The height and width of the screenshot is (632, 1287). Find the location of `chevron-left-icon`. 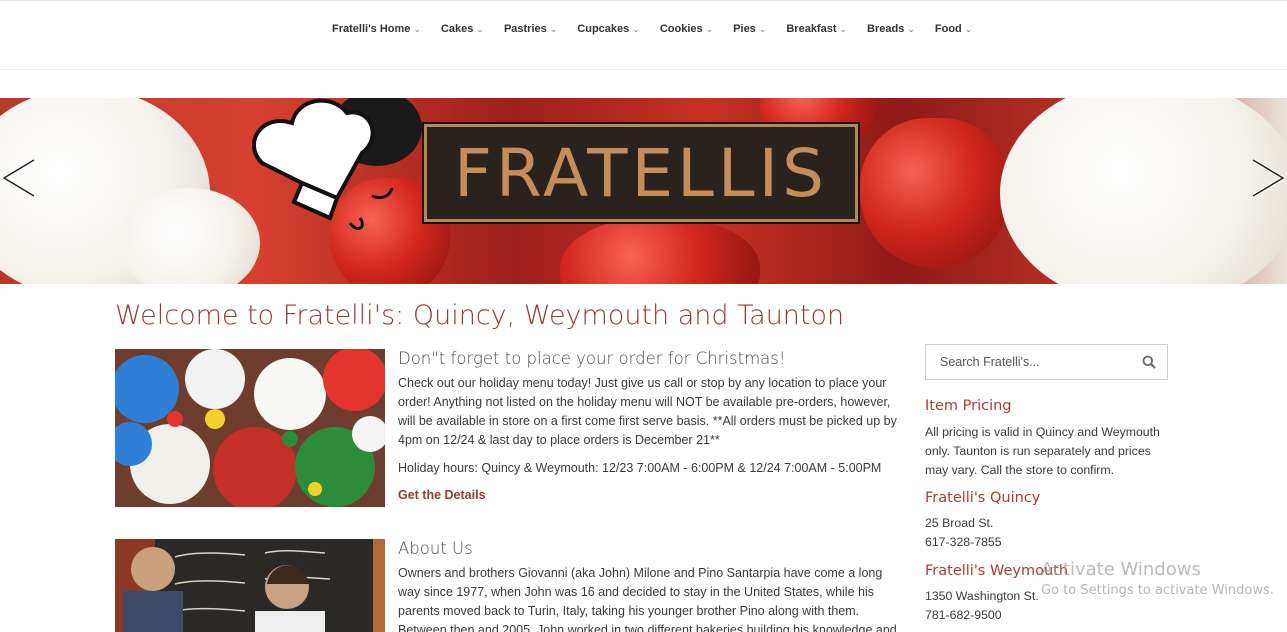

chevron-left-icon is located at coordinates (20, 178).